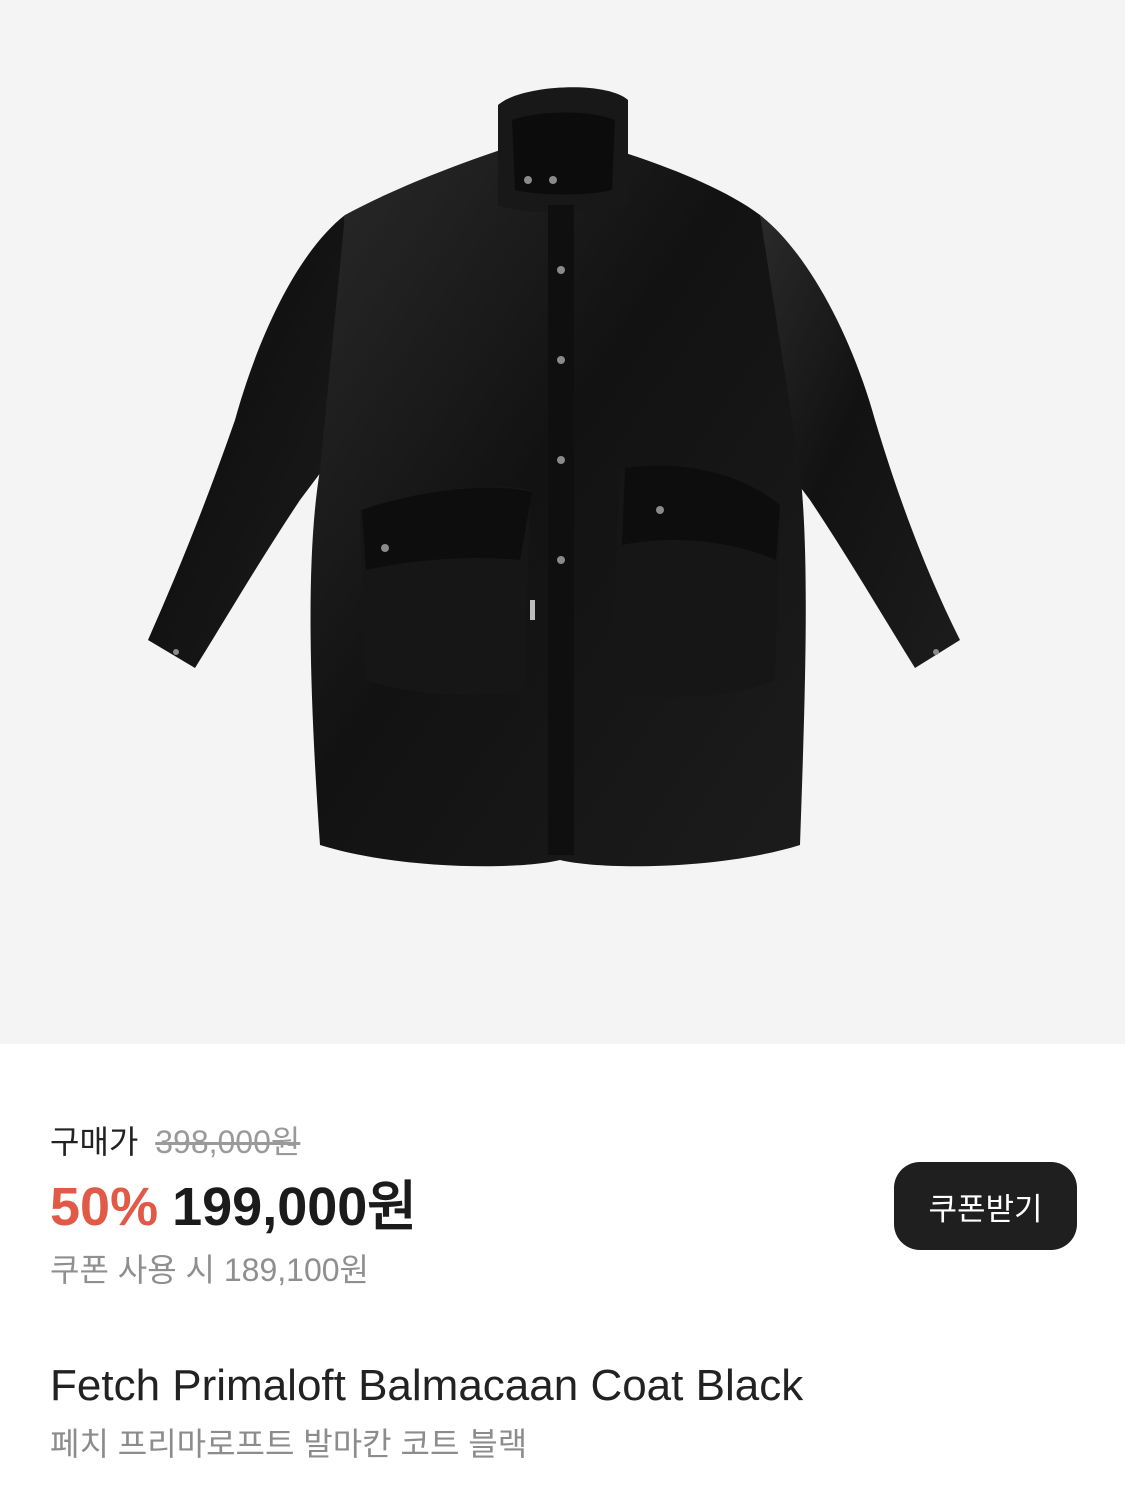 The width and height of the screenshot is (1125, 1500). I want to click on purchase-price-row: 구매가 398,000원, so click(175, 1142).